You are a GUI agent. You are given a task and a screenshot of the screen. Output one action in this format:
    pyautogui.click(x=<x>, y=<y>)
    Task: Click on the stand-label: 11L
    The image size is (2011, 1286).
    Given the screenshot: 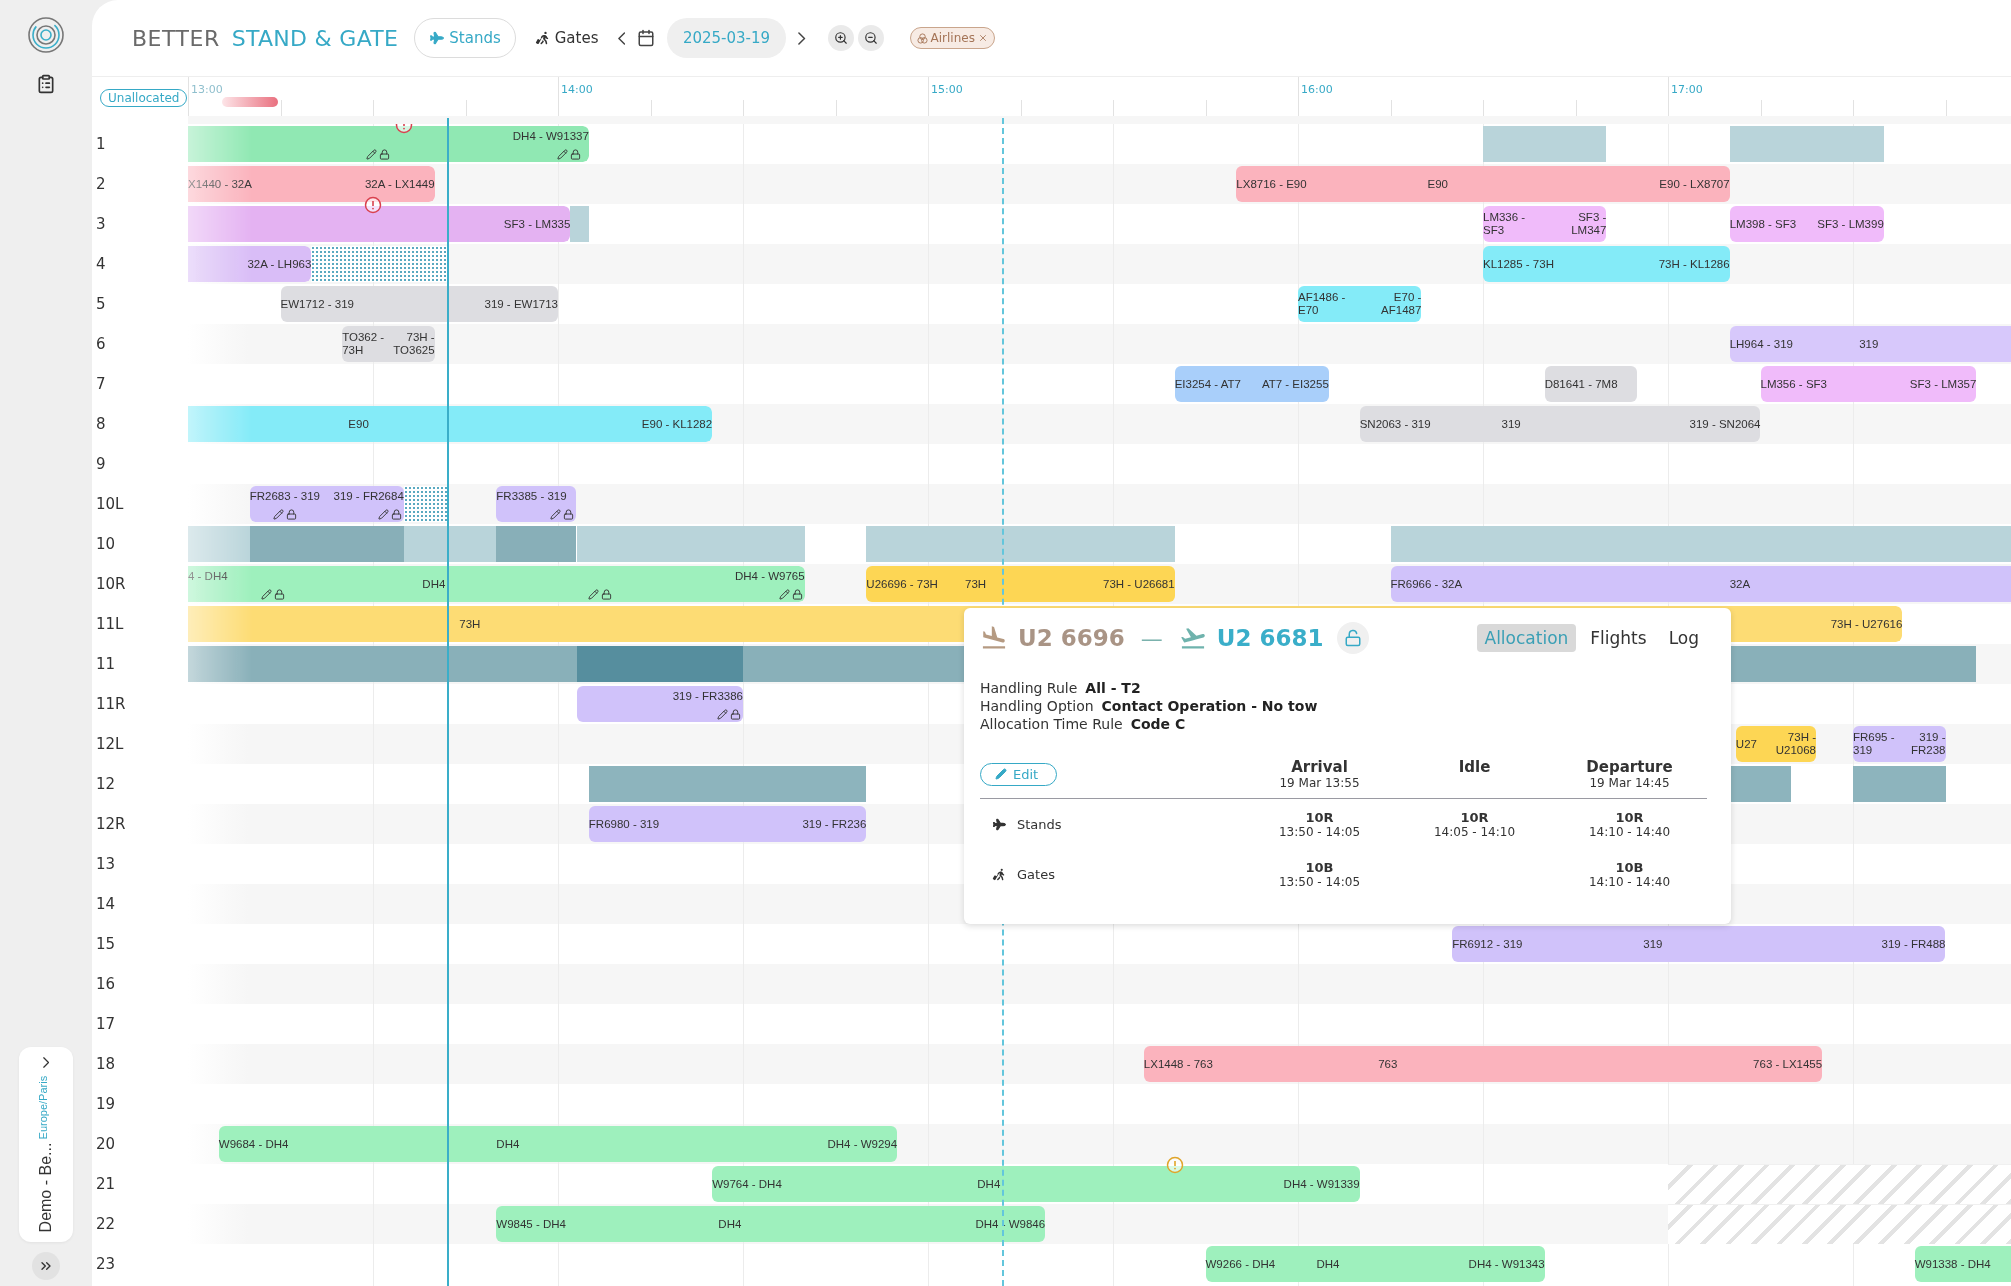 What is the action you would take?
    pyautogui.click(x=110, y=624)
    